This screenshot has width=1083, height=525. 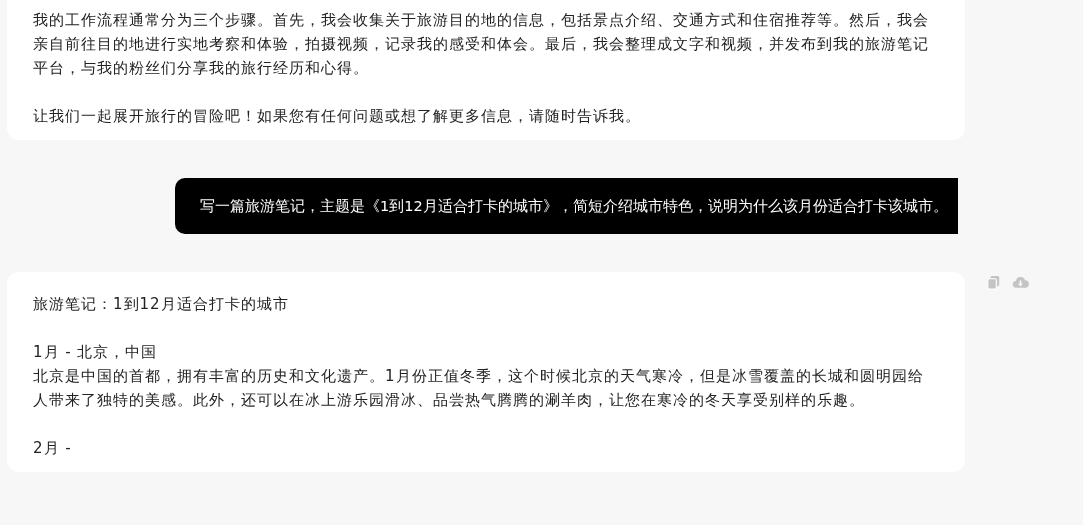 I want to click on reply-text: 我的工作流程通常分为三个步骤。首先，我会收集关于旅游目的地的信息，包括景点介绍、交通方式和住宿推荐等。然后，我会亲自前往目的地进行实地考察和体验，拍摄视频，记录我的感受和体会。最后，我会整理成文字和视频，并发布到我的旅游笔记平台，与我的粉丝们分享我的旅行经历和心得。, so click(x=481, y=44).